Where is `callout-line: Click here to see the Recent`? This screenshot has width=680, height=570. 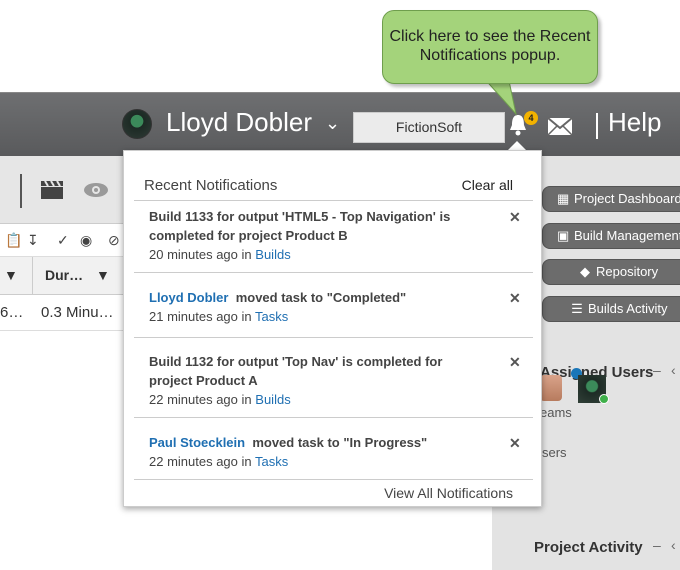
callout-line: Click here to see the Recent is located at coordinates (490, 36).